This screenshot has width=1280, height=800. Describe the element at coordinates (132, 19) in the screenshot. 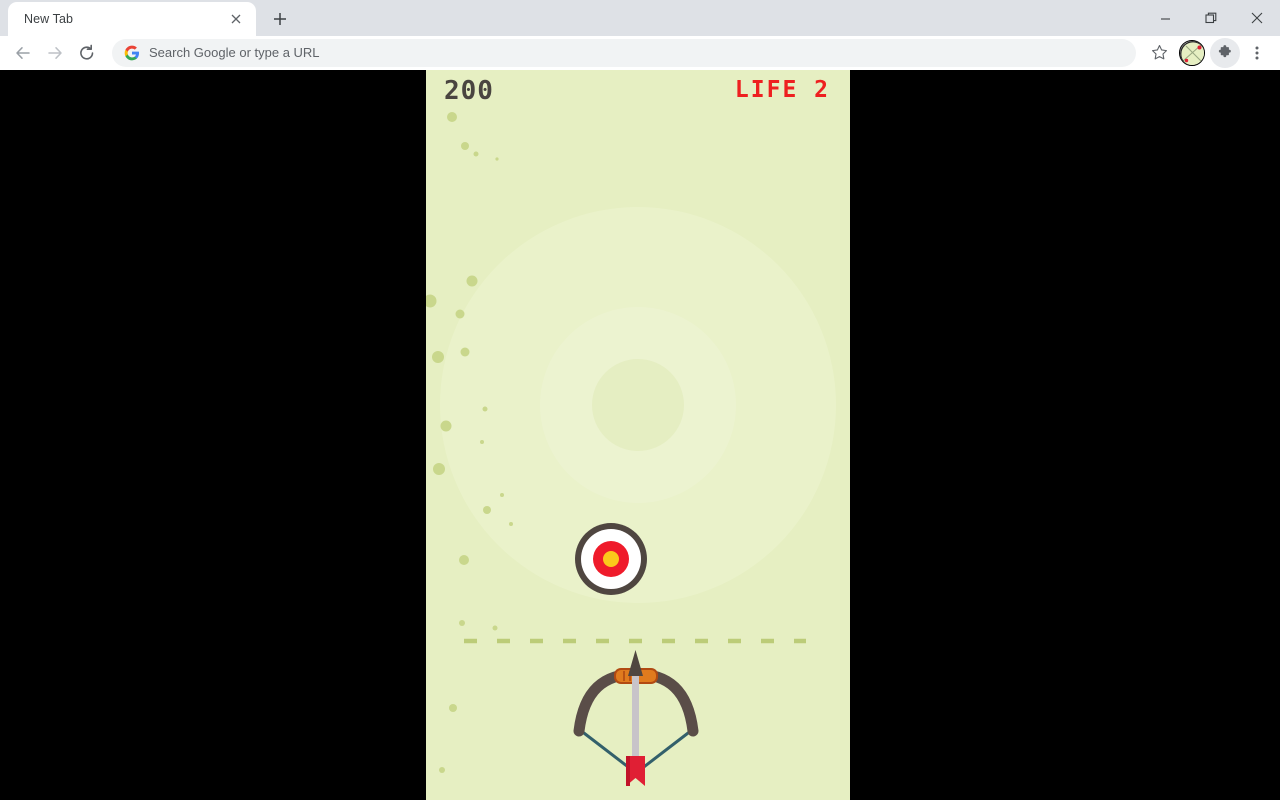

I see `tab-new-tab: New Tab` at that location.